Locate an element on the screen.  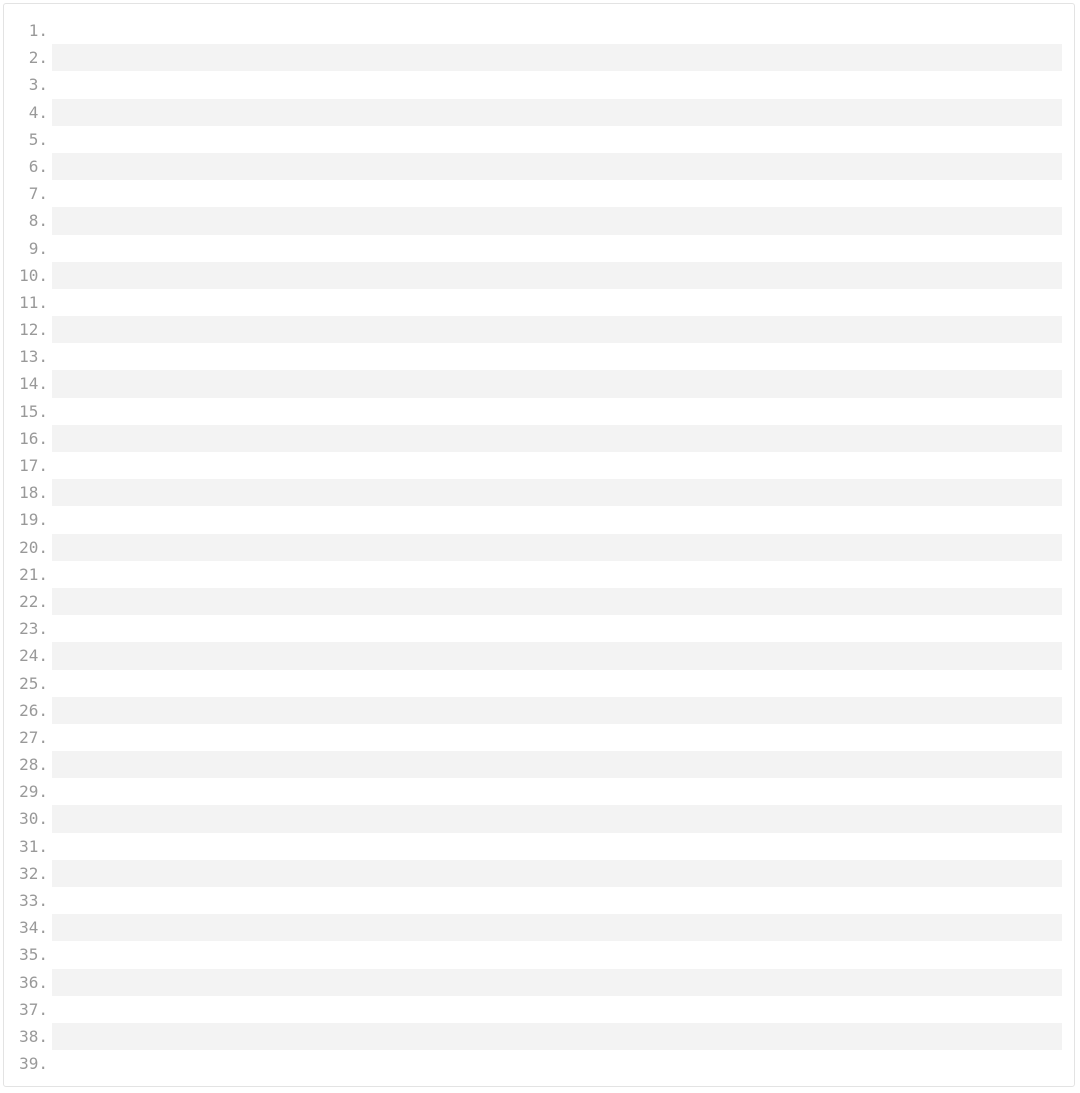
code-line: 10. is located at coordinates (539, 275).